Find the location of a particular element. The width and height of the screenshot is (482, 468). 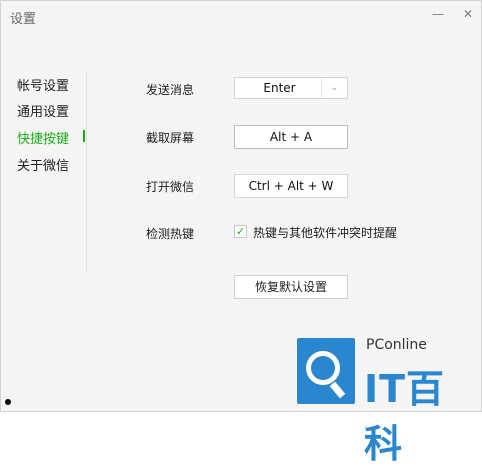

restore-defaults-button: 恢复默认设置 is located at coordinates (291, 287).